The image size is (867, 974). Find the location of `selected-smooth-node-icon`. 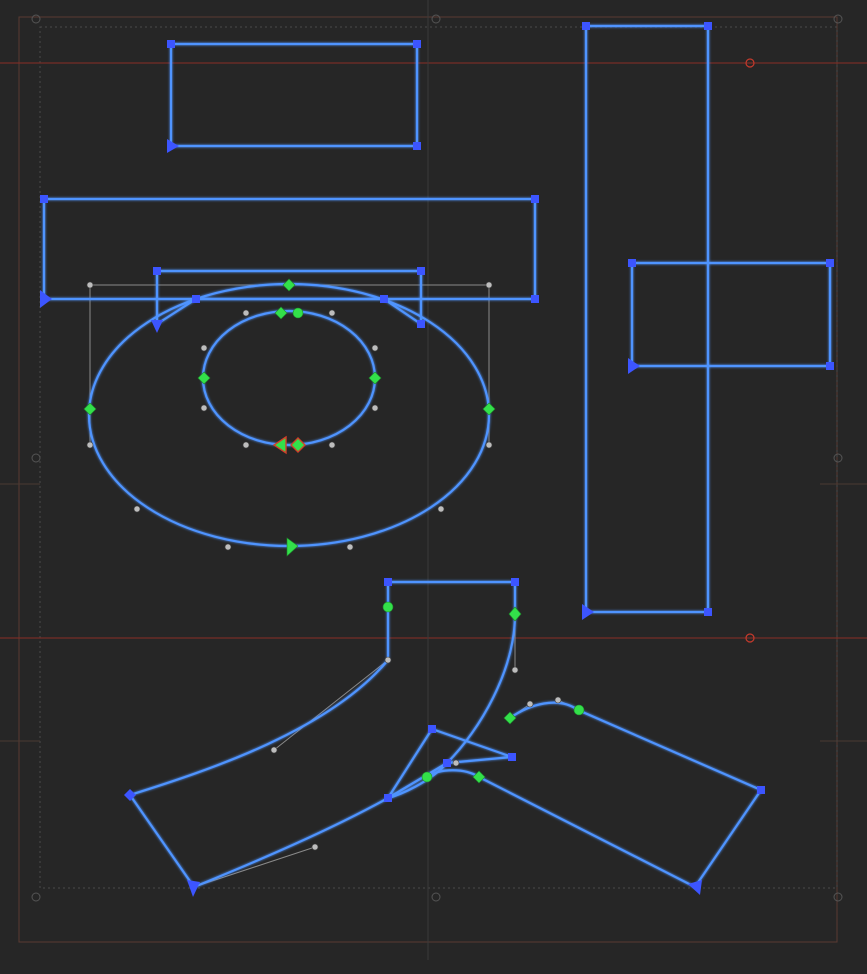

selected-smooth-node-icon is located at coordinates (298, 445).